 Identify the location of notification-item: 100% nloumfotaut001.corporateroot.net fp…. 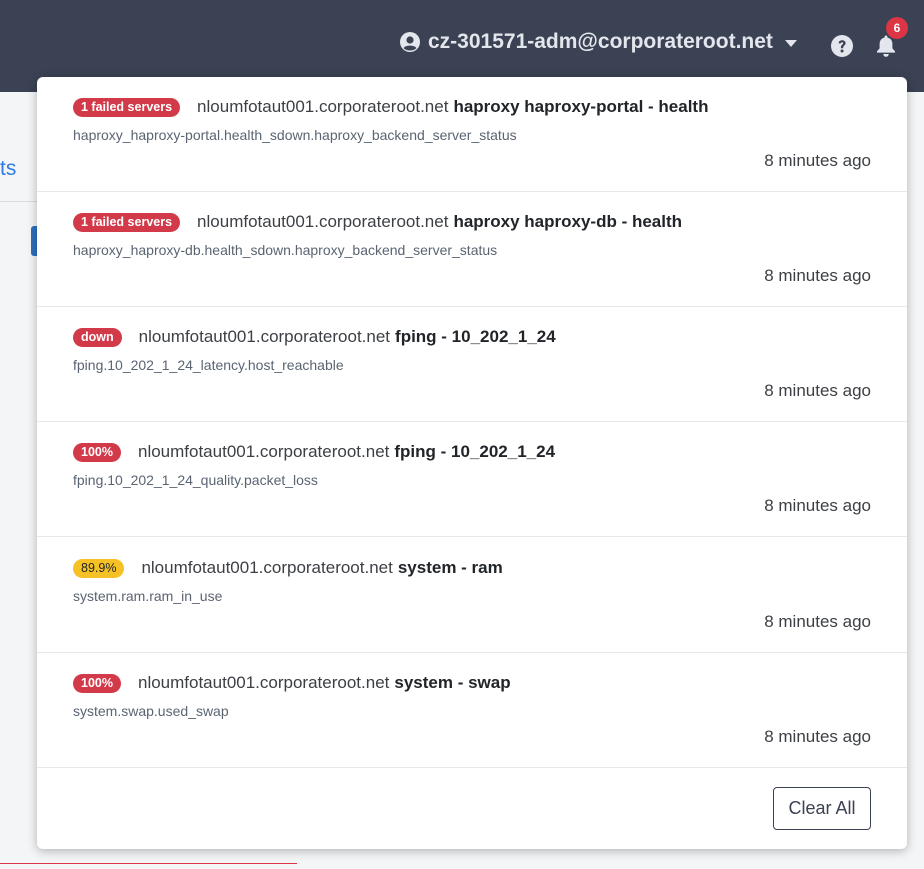
(472, 479).